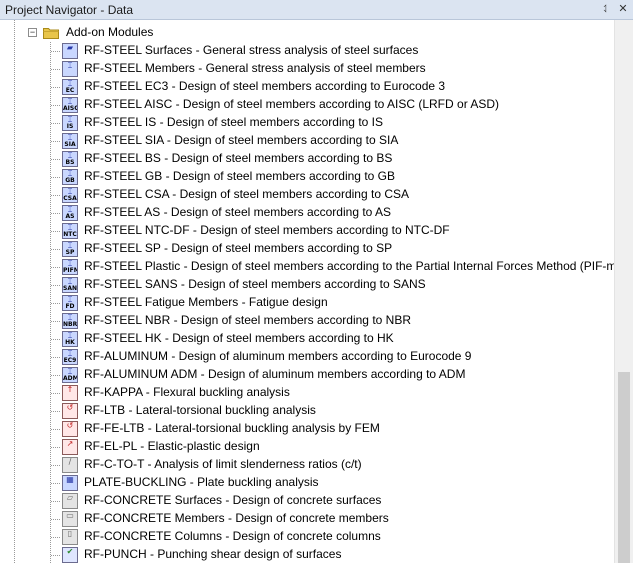 This screenshot has width=633, height=563. I want to click on folder-icon, so click(51, 33).